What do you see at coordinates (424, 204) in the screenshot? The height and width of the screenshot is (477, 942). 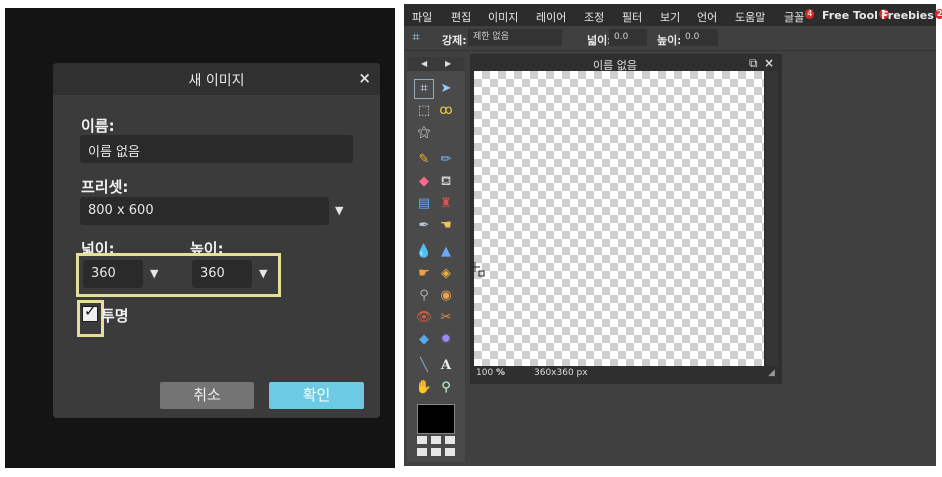 I see `gradient-icon: ▤` at bounding box center [424, 204].